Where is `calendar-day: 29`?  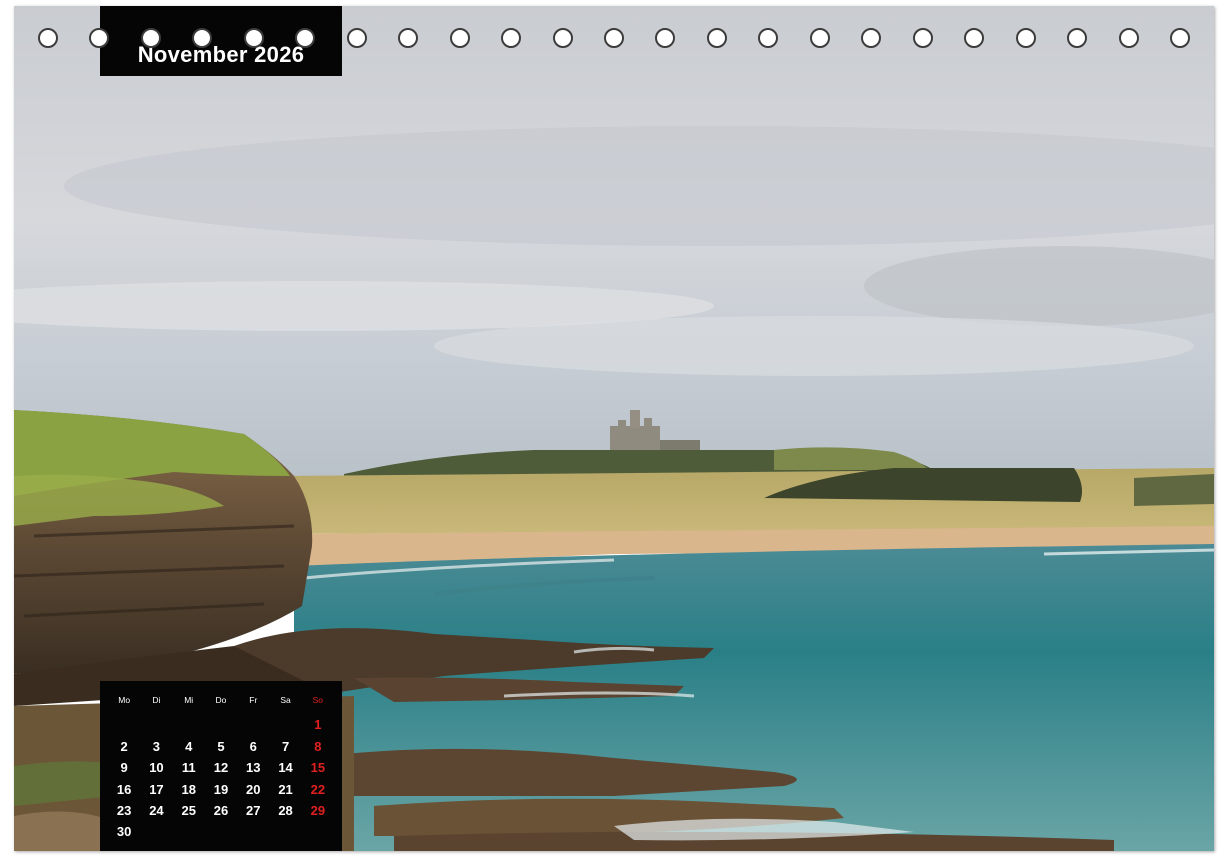 calendar-day: 29 is located at coordinates (318, 810).